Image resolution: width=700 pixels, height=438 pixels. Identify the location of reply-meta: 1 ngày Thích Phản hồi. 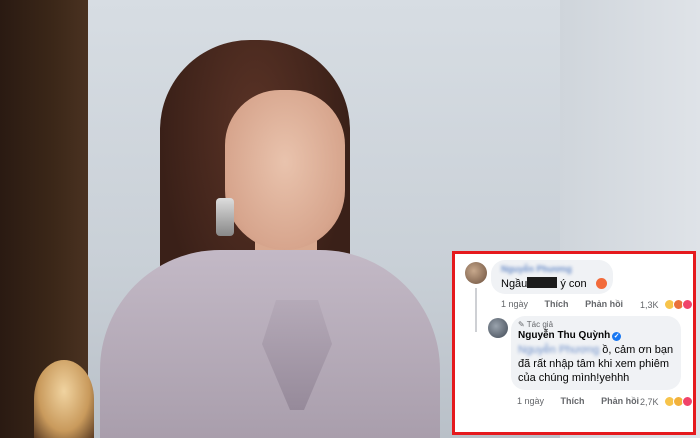
(578, 401).